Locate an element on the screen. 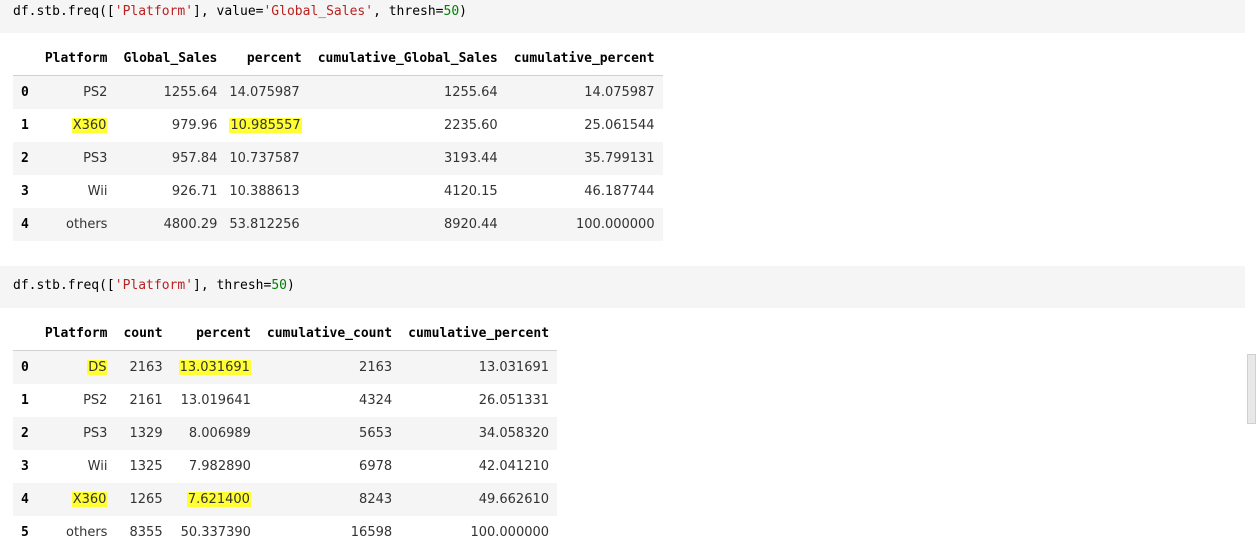 This screenshot has width=1257, height=544. cell-cumulative-percent: 100.000000 is located at coordinates (510, 532).